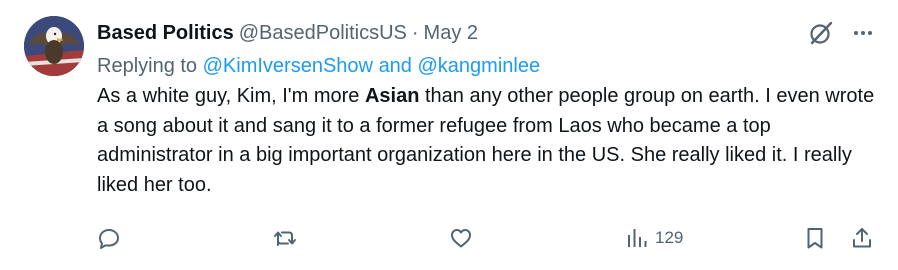  Describe the element at coordinates (147, 66) in the screenshot. I see `replying-prefix: Replying to` at that location.